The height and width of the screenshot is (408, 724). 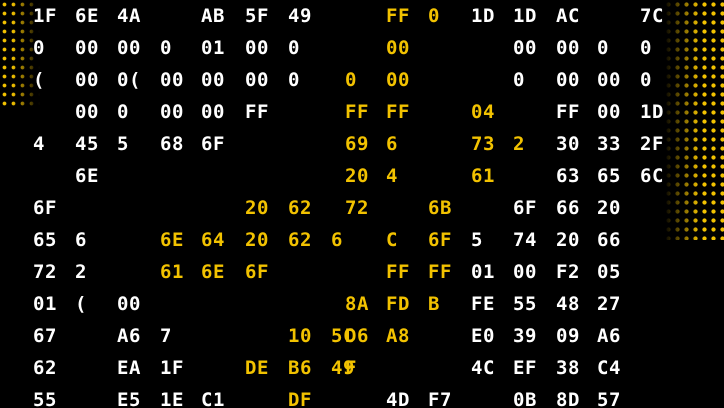 I want to click on hex-byte: 7C, so click(x=652, y=16).